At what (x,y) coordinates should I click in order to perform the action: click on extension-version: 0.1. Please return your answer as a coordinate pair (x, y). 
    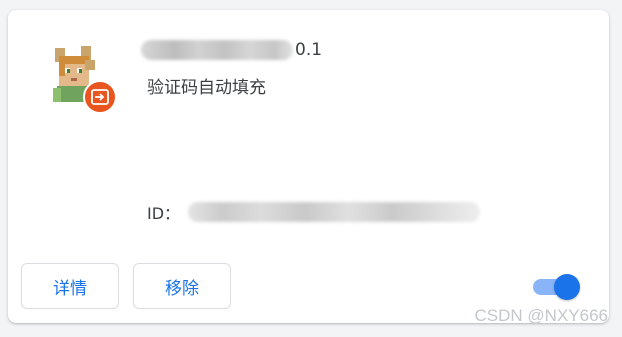
    Looking at the image, I should click on (309, 50).